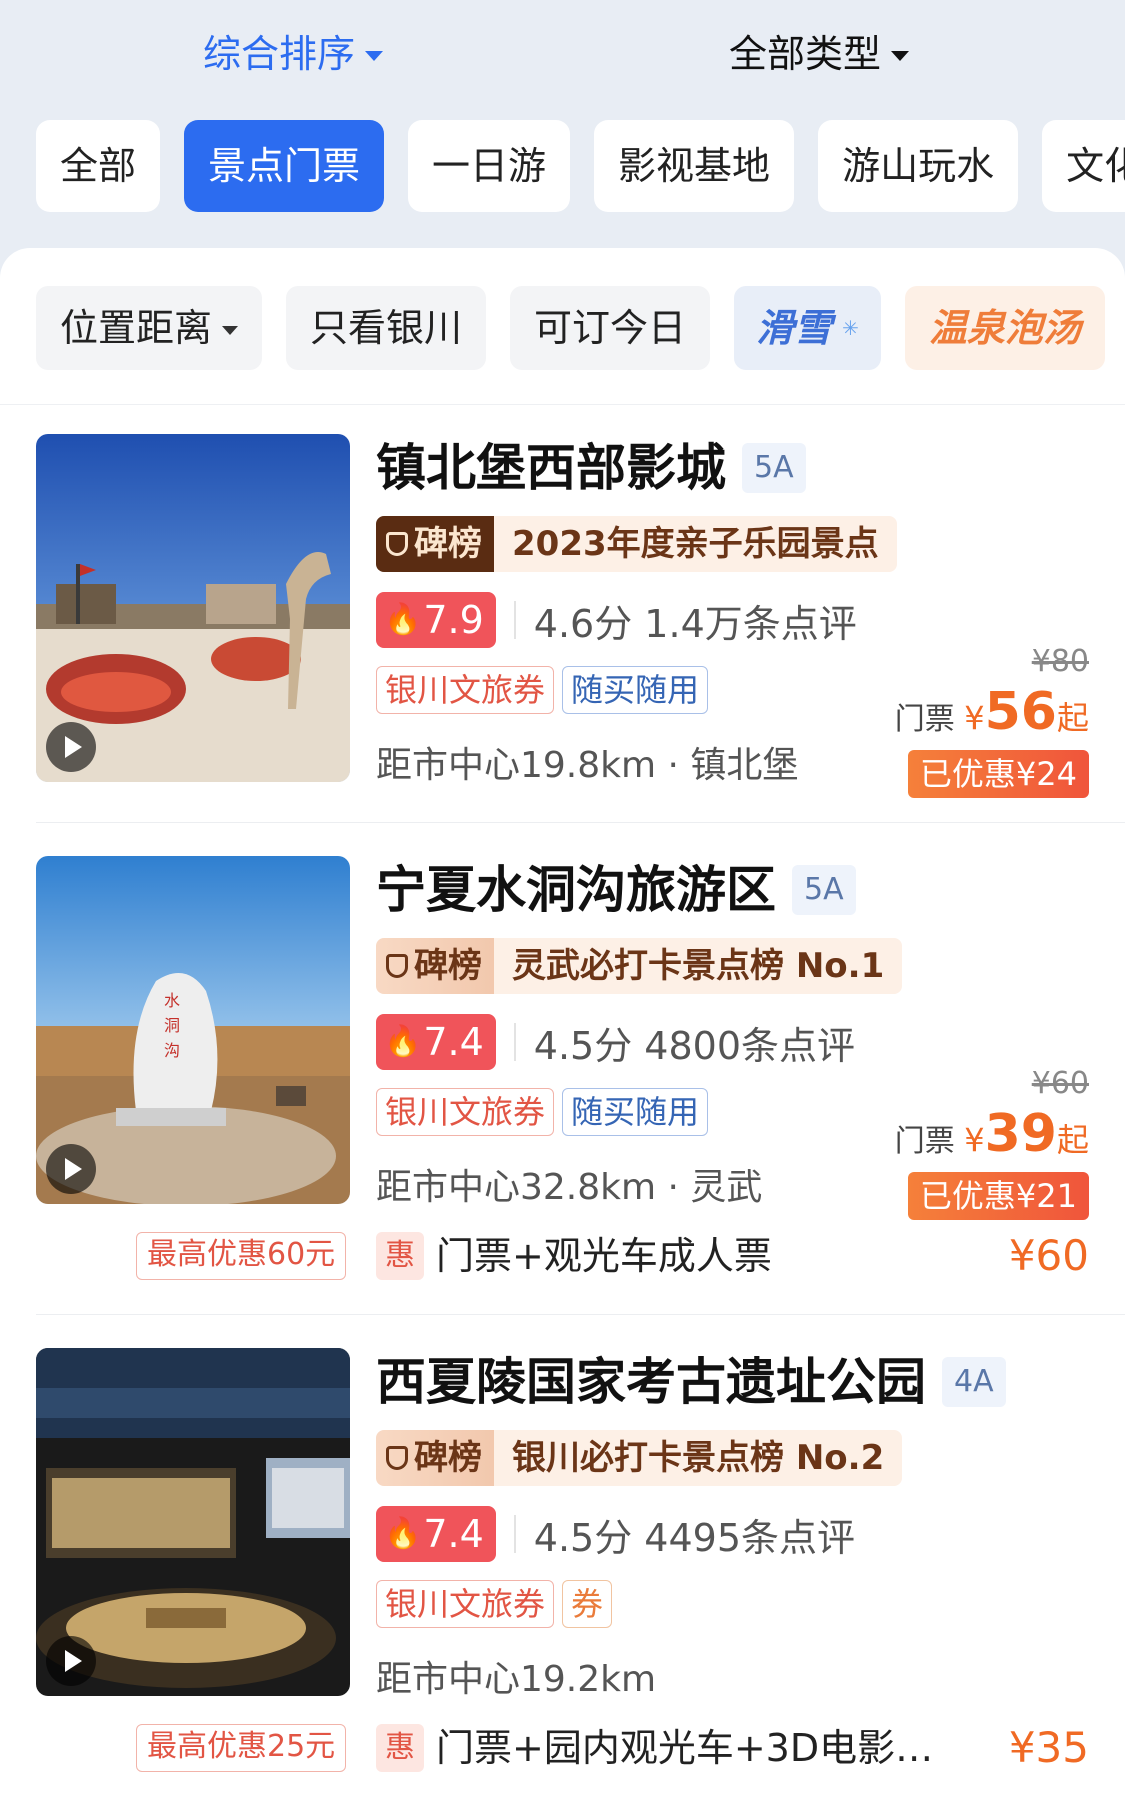 This screenshot has width=1125, height=1793. Describe the element at coordinates (824, 890) in the screenshot. I see `level-badge: 5A` at that location.